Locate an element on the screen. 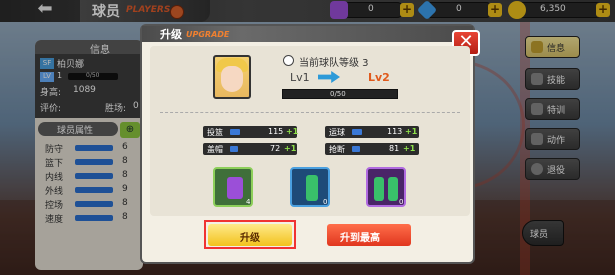 The height and width of the screenshot is (275, 615). upgrade-max-button-label: 升到最高 is located at coordinates (360, 238).